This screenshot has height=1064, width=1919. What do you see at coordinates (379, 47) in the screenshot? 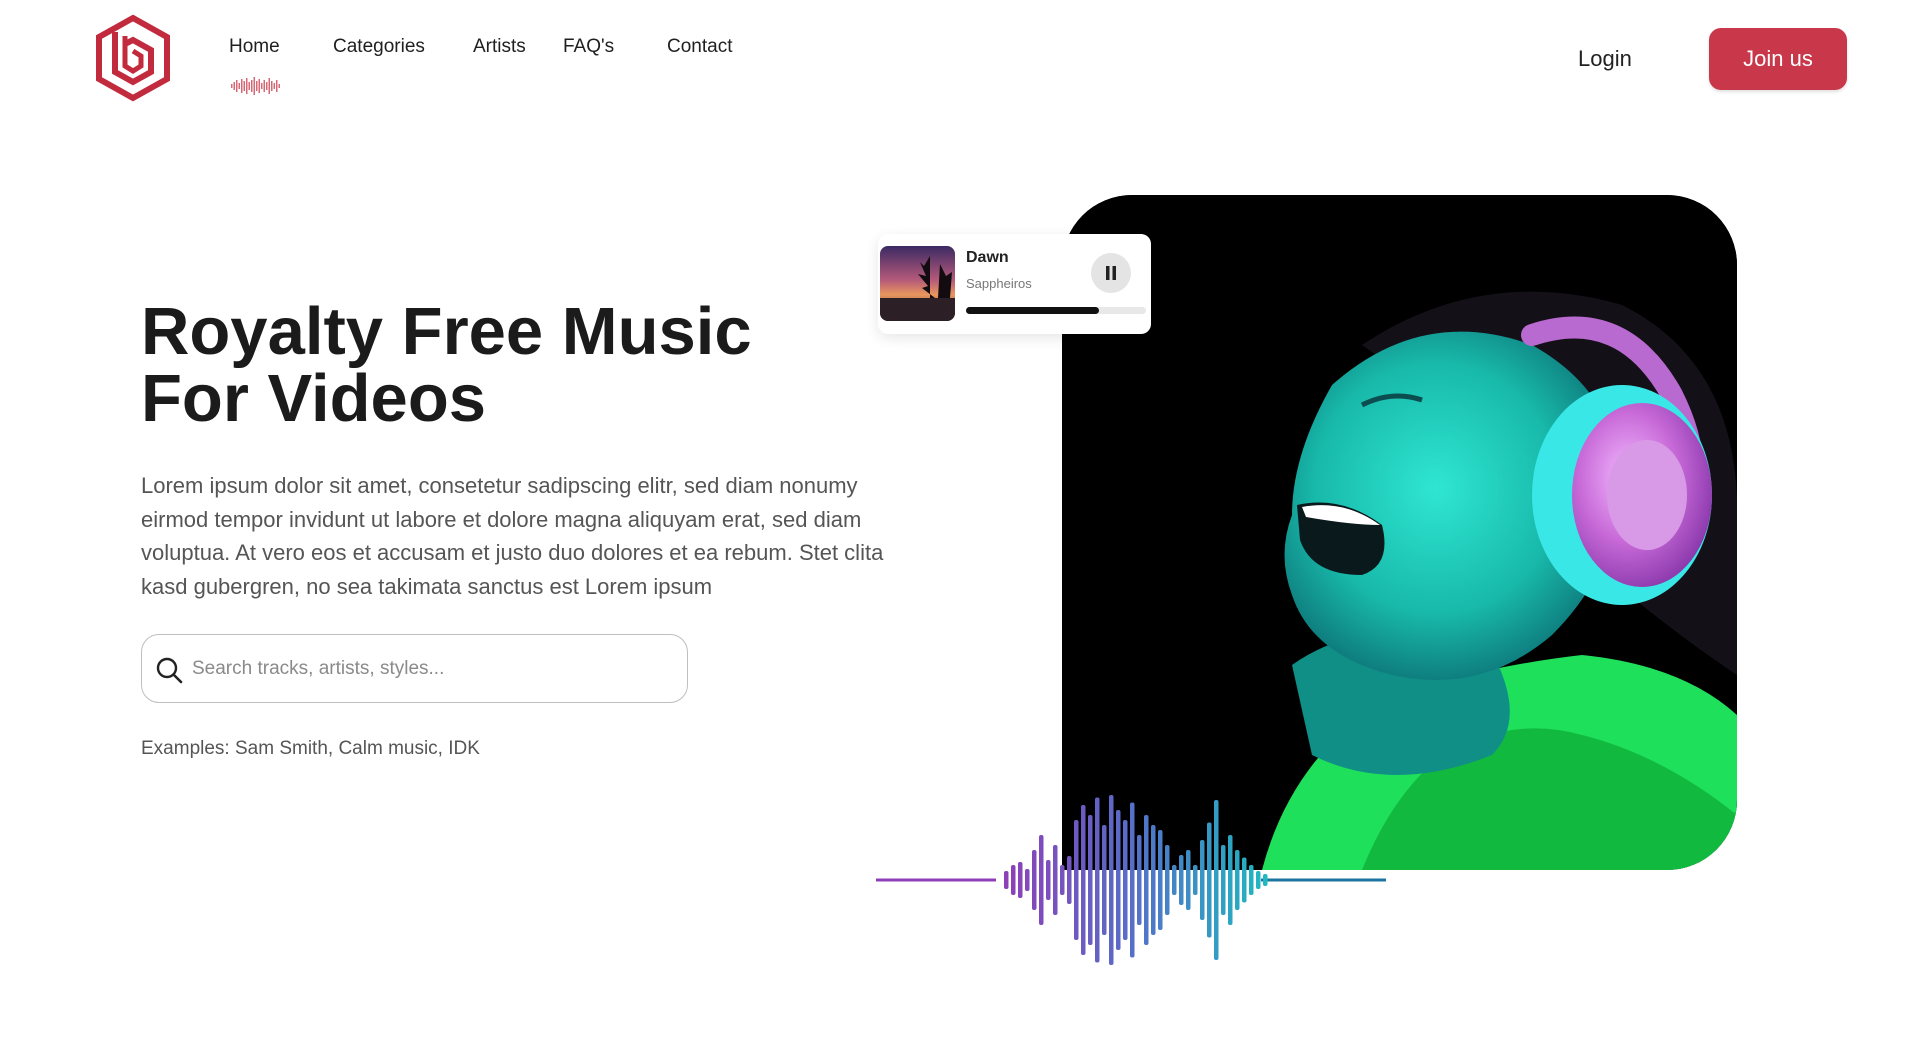
I see `nav-categories: Categories` at bounding box center [379, 47].